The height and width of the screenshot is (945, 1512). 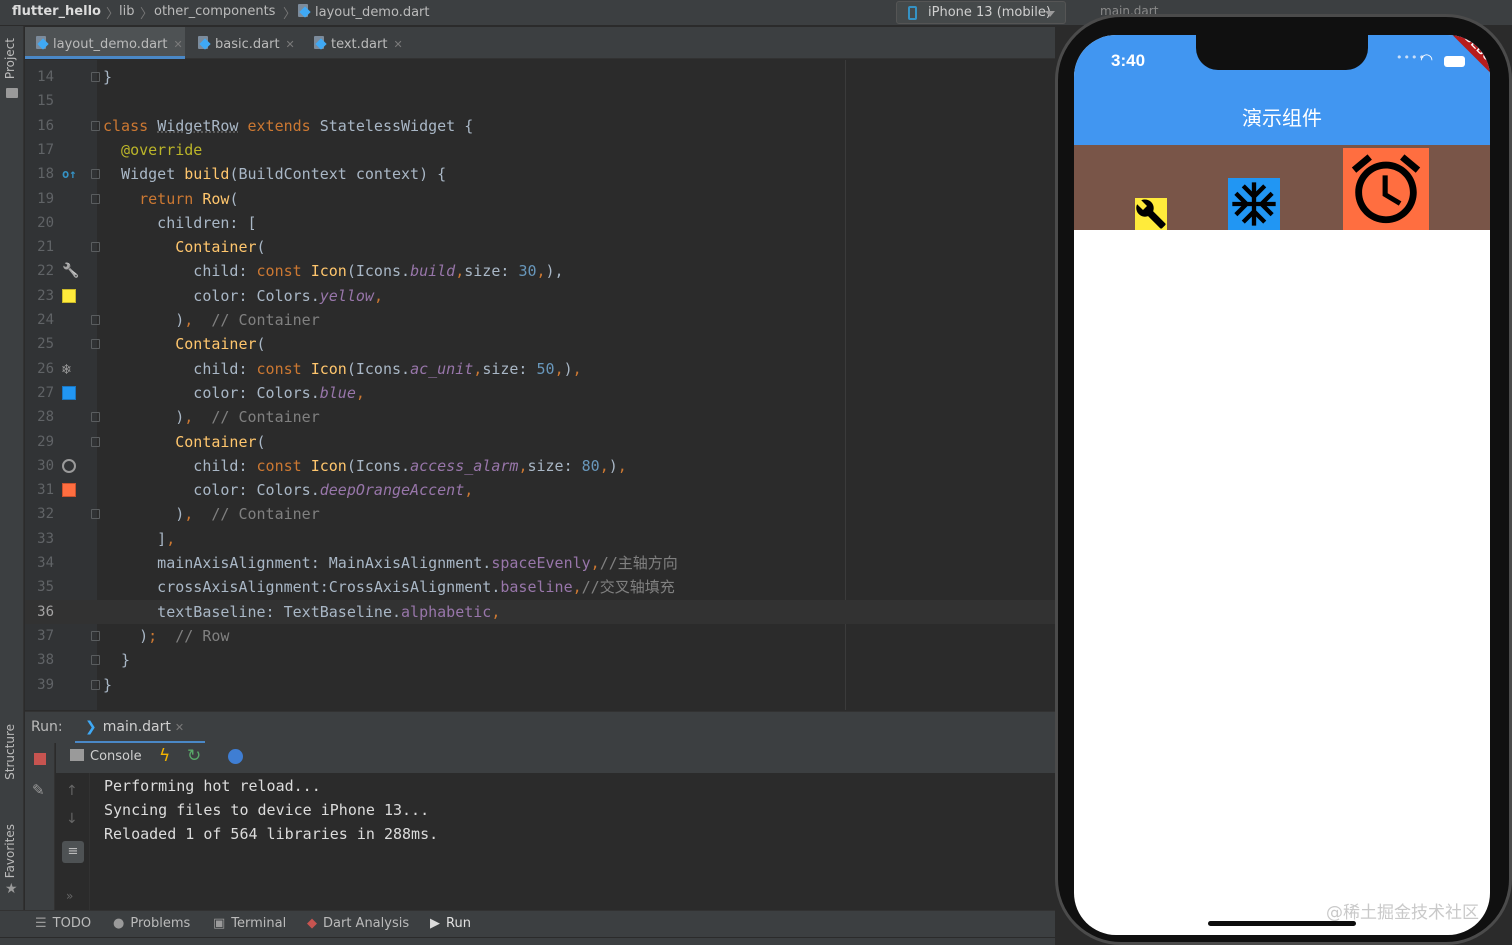 I want to click on pin-icon: ✎, so click(x=38, y=790).